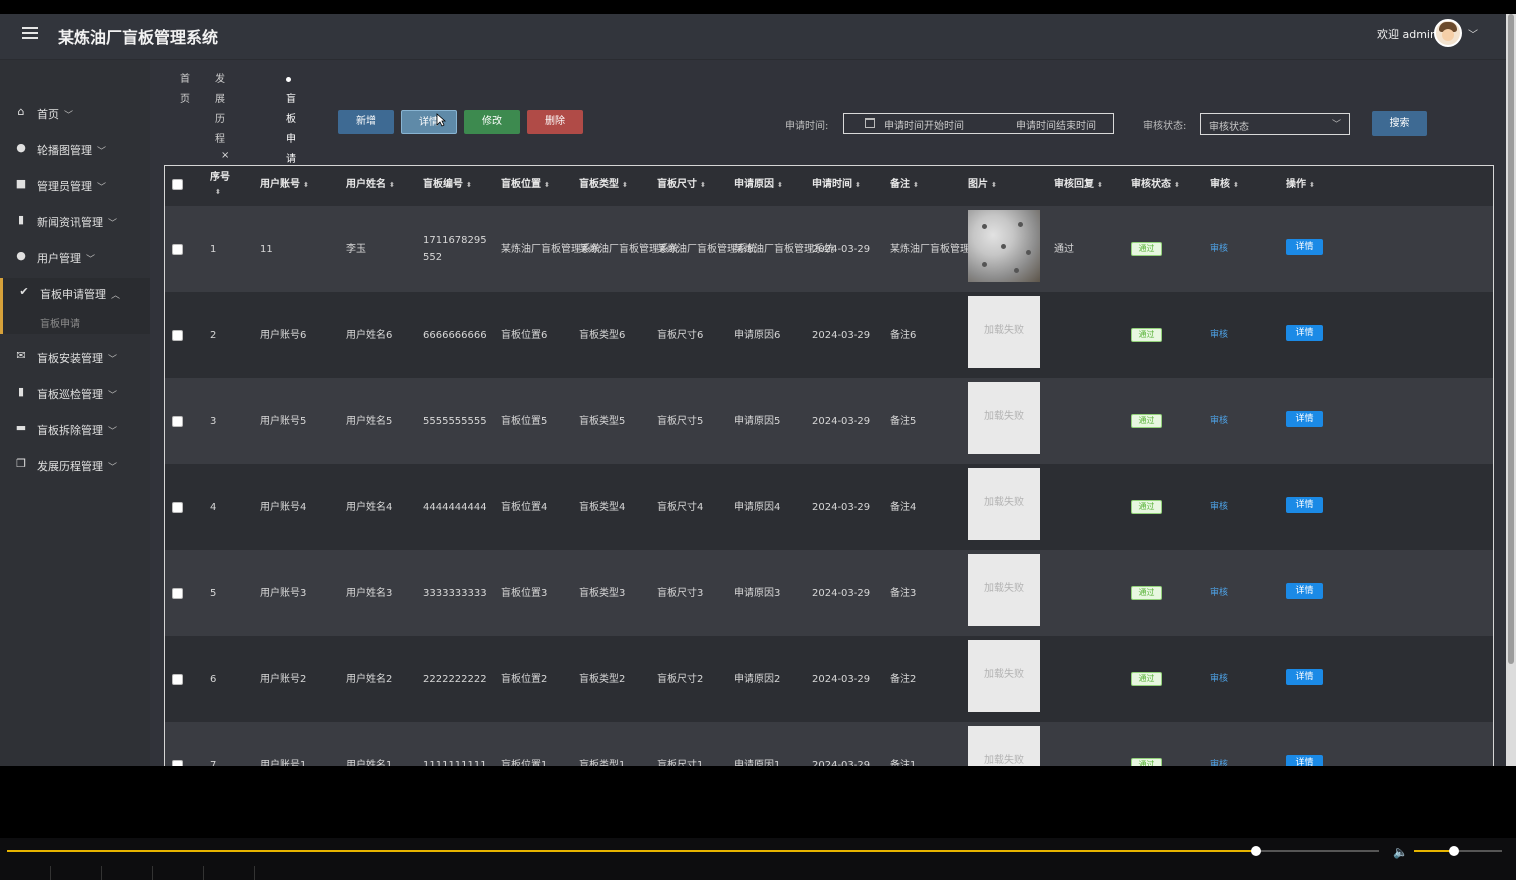 This screenshot has width=1516, height=880. Describe the element at coordinates (75, 321) in the screenshot. I see `sidebar-subitem-apply: 盲板申请` at that location.